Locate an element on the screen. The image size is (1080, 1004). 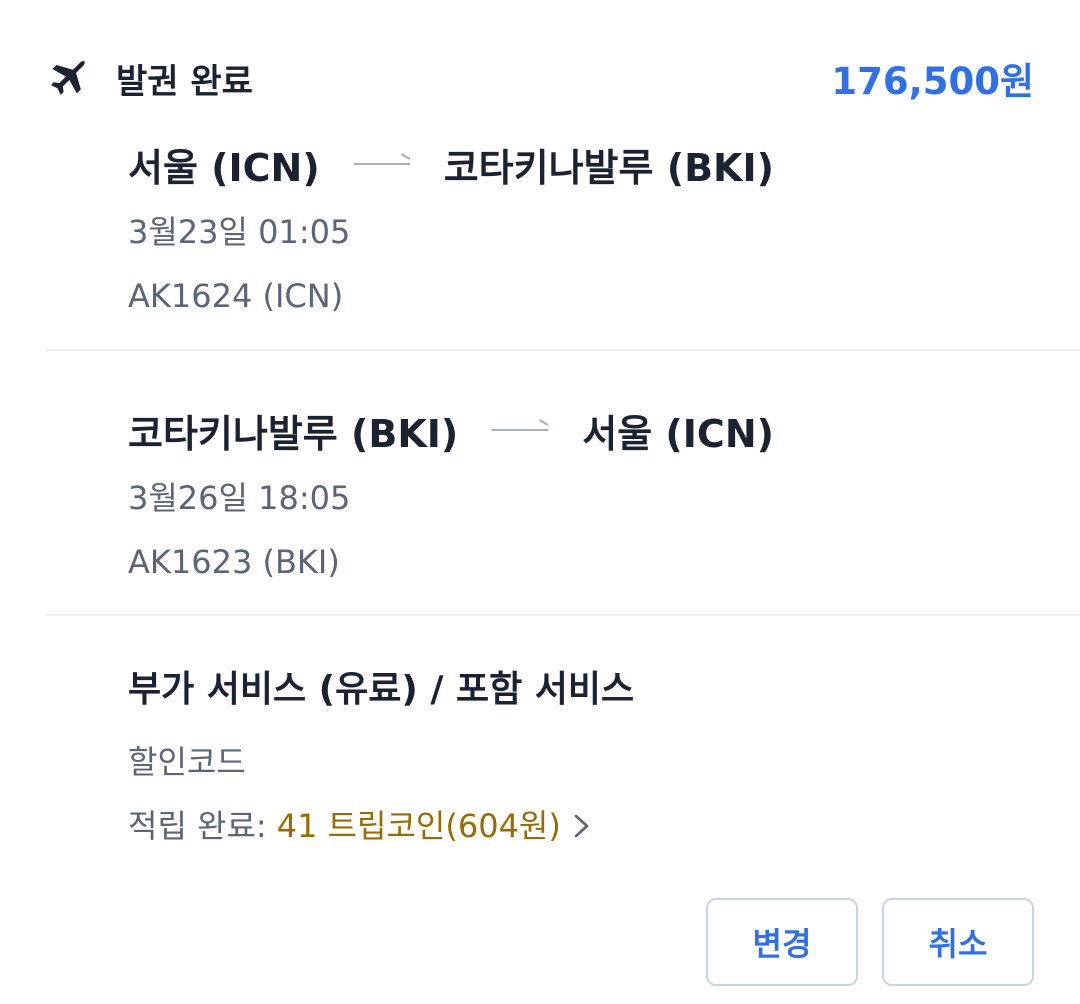
origin-airport: 서울 (ICN) is located at coordinates (224, 167).